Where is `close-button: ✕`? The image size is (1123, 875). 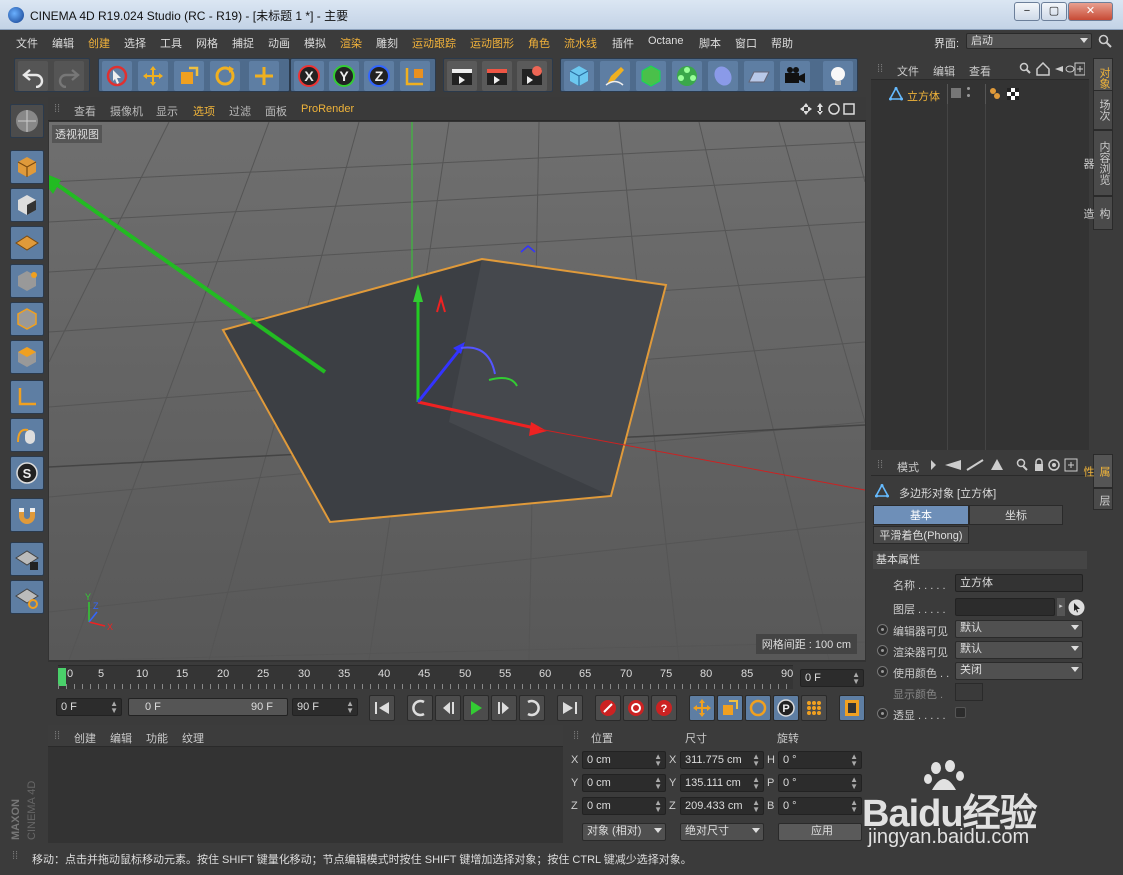
close-button: ✕ is located at coordinates (1090, 11).